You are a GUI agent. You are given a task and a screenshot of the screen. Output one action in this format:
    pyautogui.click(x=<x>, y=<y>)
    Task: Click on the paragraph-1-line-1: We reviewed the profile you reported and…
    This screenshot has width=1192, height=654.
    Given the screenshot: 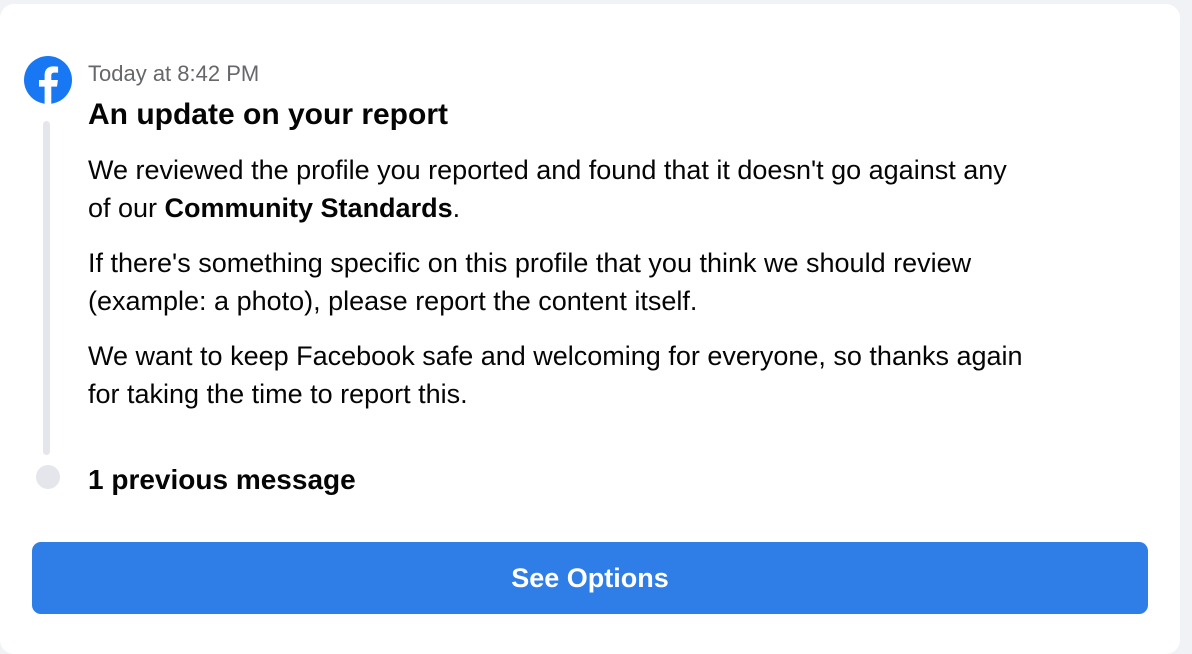 What is the action you would take?
    pyautogui.click(x=547, y=170)
    